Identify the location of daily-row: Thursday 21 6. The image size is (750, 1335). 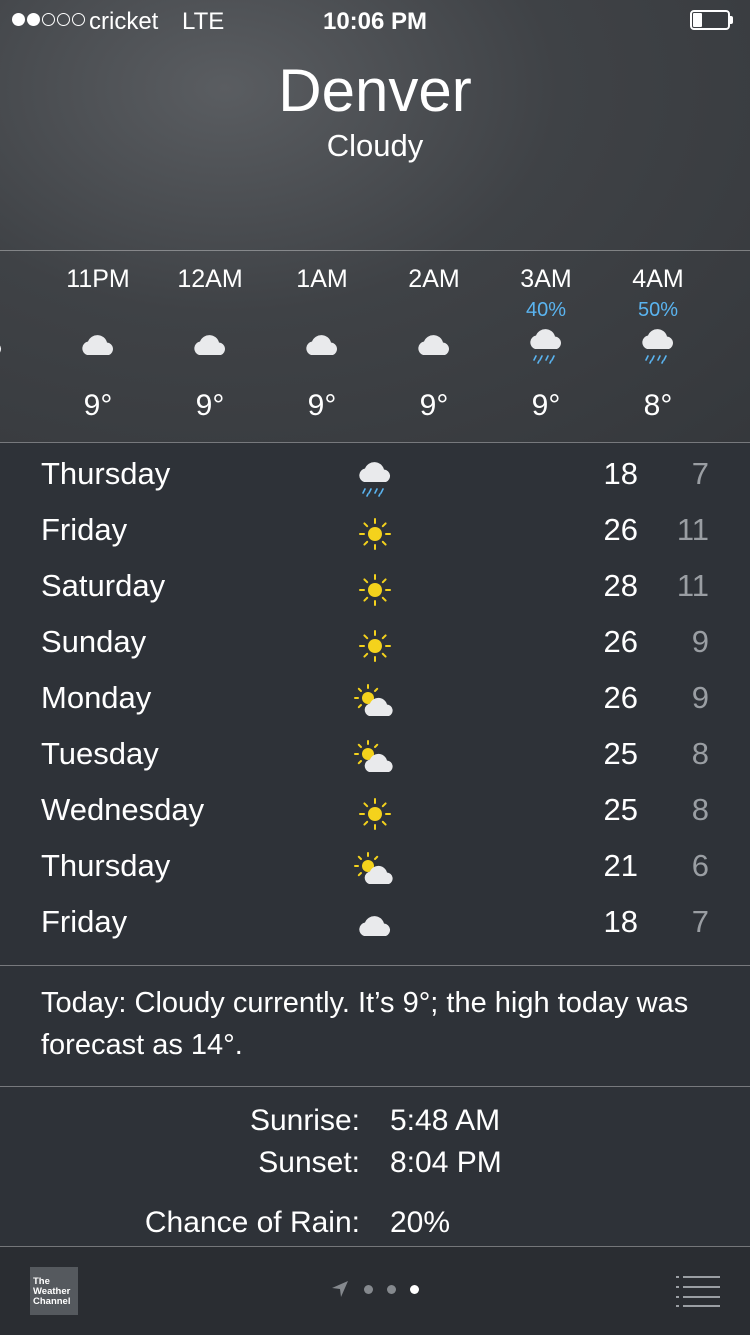
(375, 868).